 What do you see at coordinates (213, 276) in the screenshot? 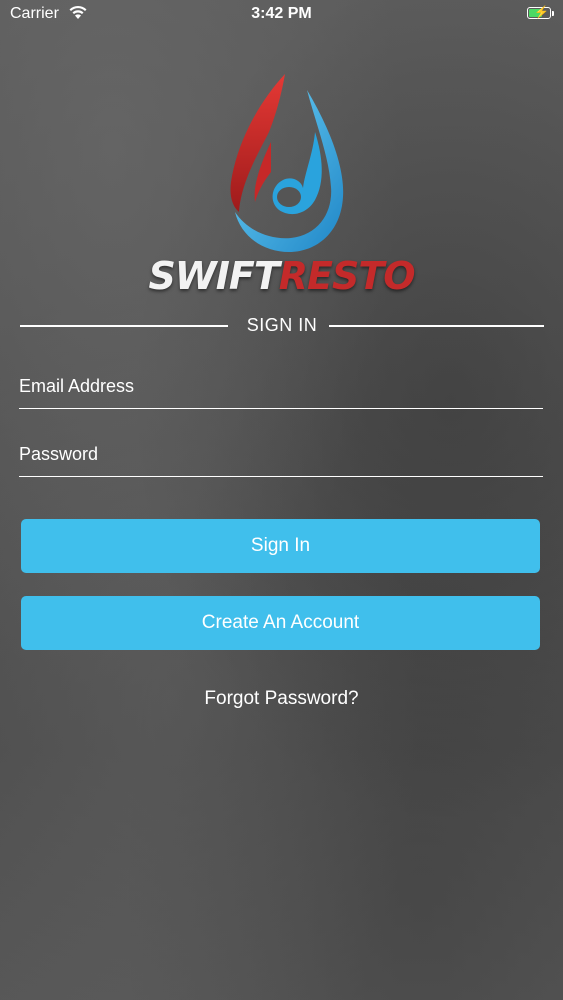
I see `brand-first: SWIFT` at bounding box center [213, 276].